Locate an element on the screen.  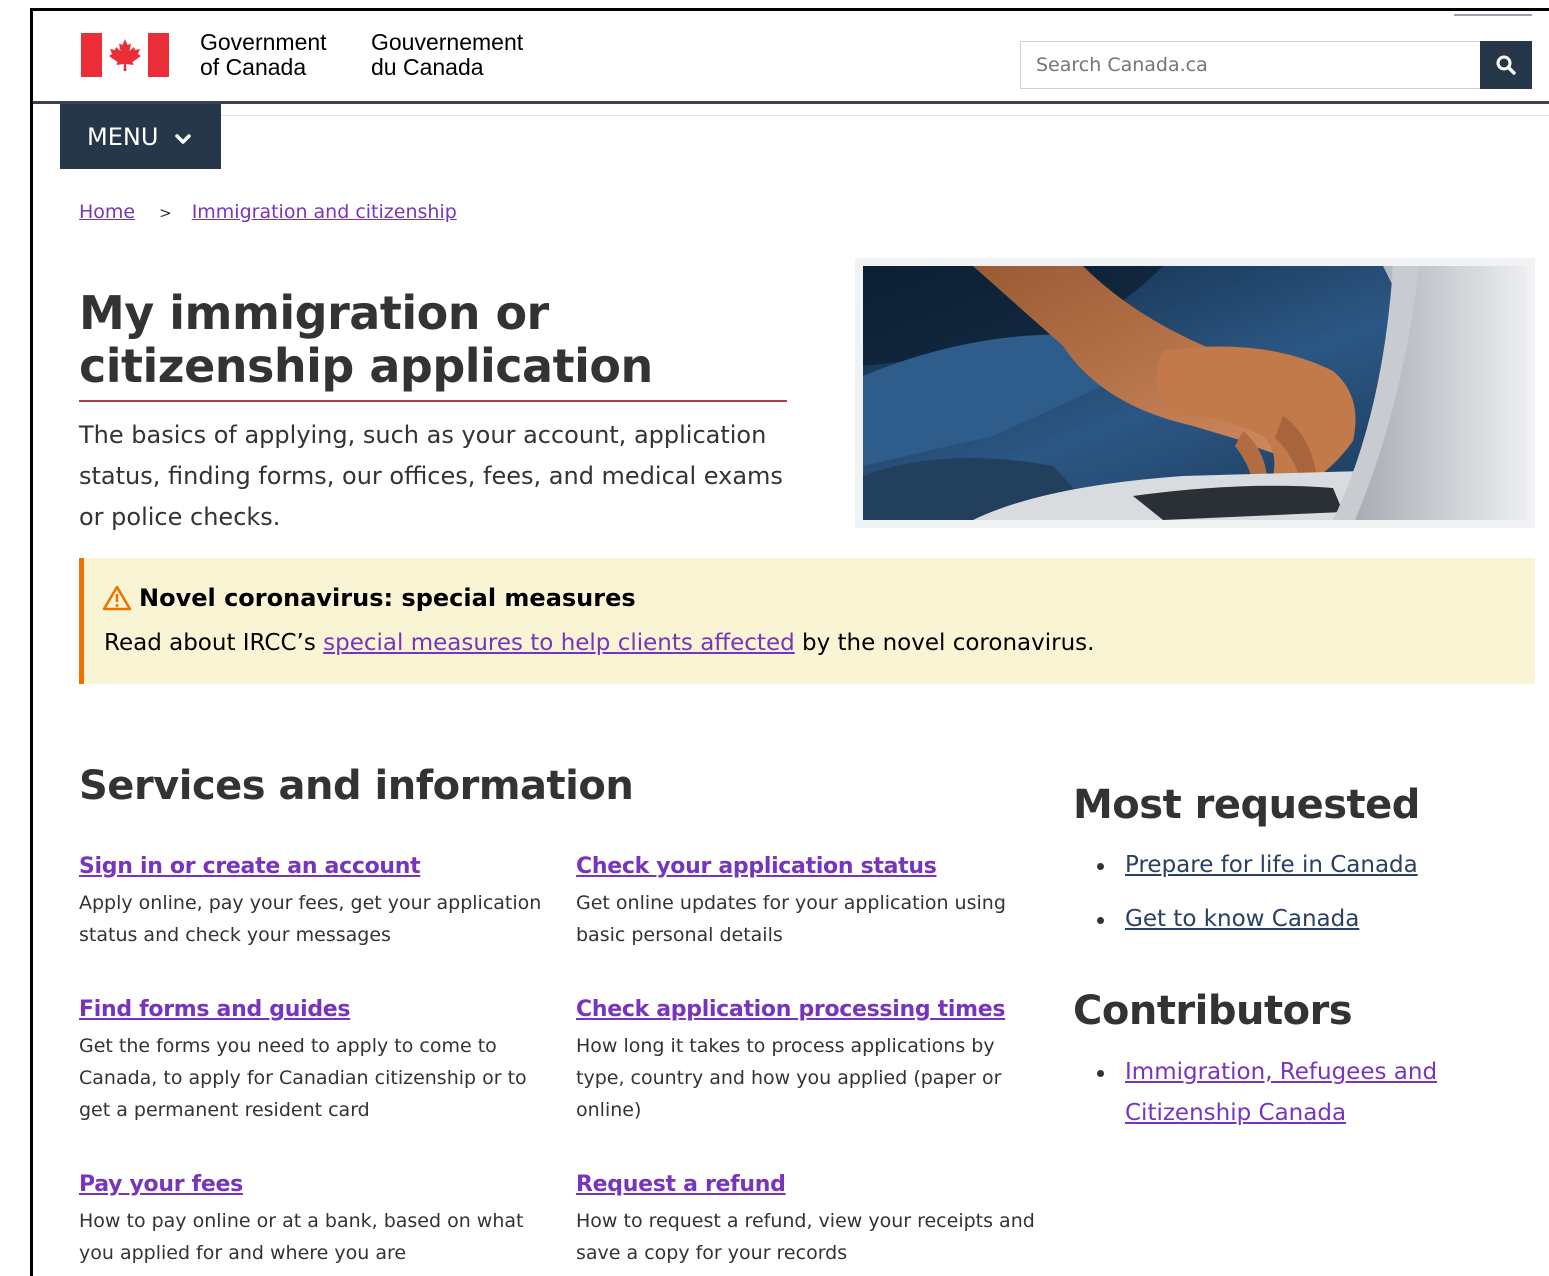
alert-heading-text: Novel coronavirus: special measures is located at coordinates (387, 598).